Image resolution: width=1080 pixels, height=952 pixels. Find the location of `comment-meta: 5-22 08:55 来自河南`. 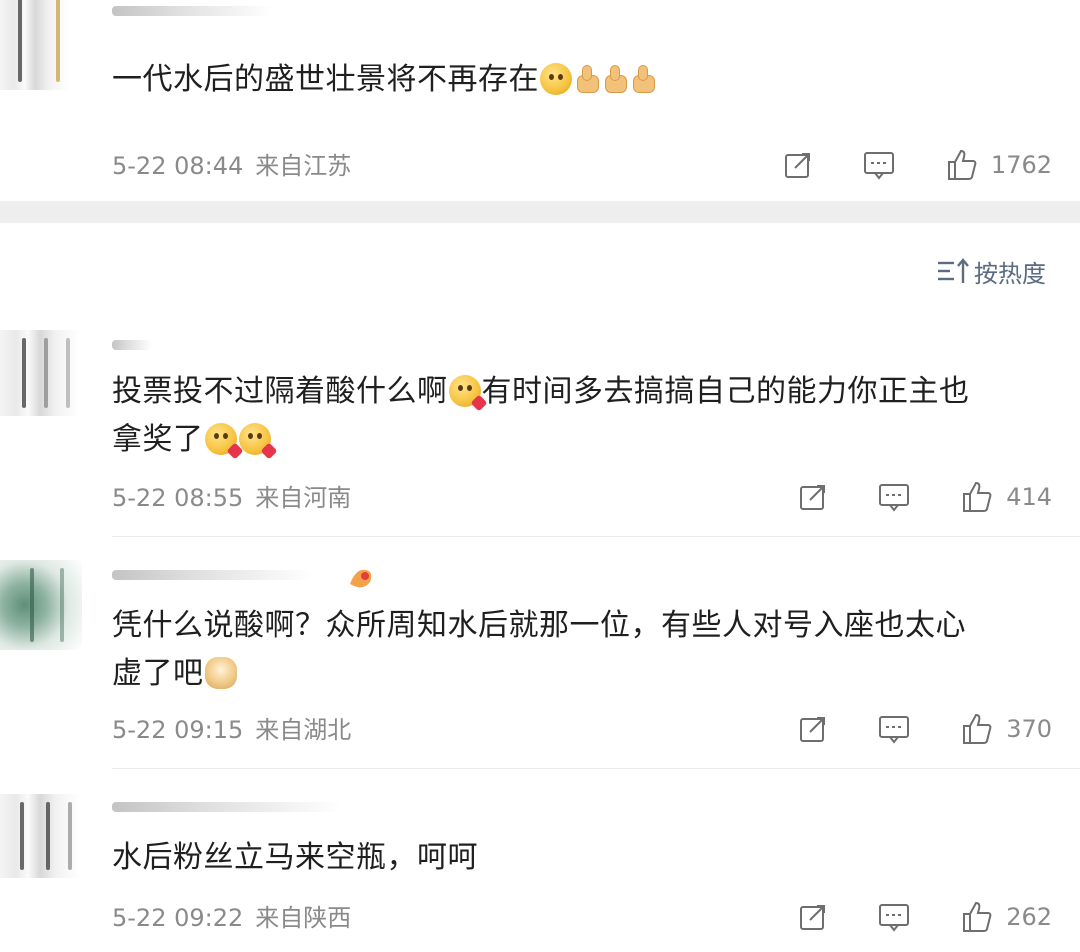

comment-meta: 5-22 08:55 来自河南 is located at coordinates (231, 498).